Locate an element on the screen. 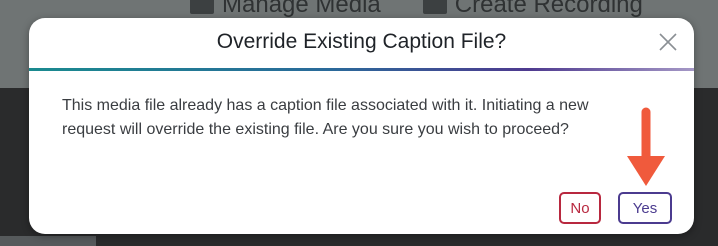  manage-media-tool: Manage Media is located at coordinates (285, 9).